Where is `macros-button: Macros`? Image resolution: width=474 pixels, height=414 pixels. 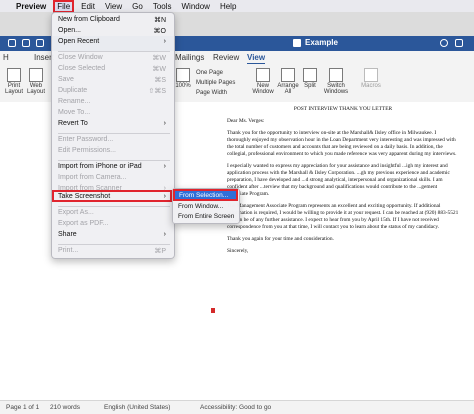
macros-button: Macros is located at coordinates (371, 78).